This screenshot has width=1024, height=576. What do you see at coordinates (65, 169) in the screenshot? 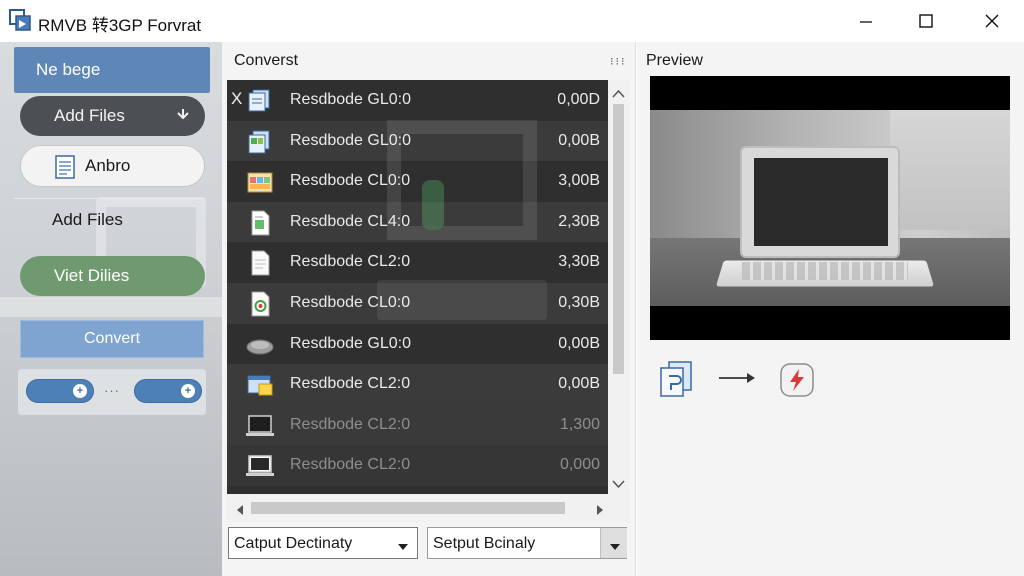
I see `document-icon` at bounding box center [65, 169].